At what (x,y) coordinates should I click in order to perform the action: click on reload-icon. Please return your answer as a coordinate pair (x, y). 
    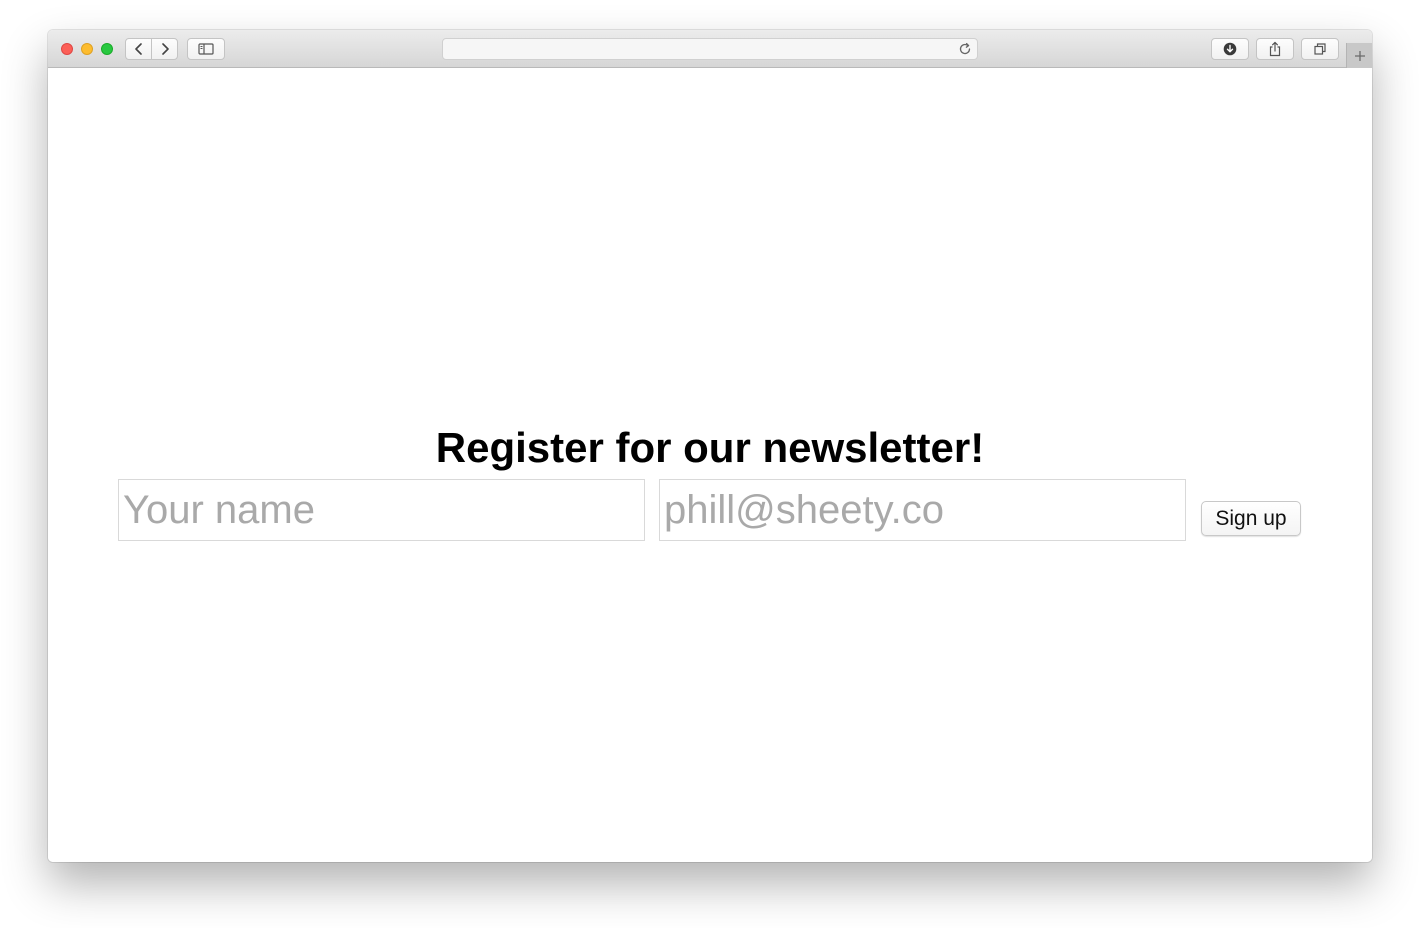
    Looking at the image, I should click on (965, 49).